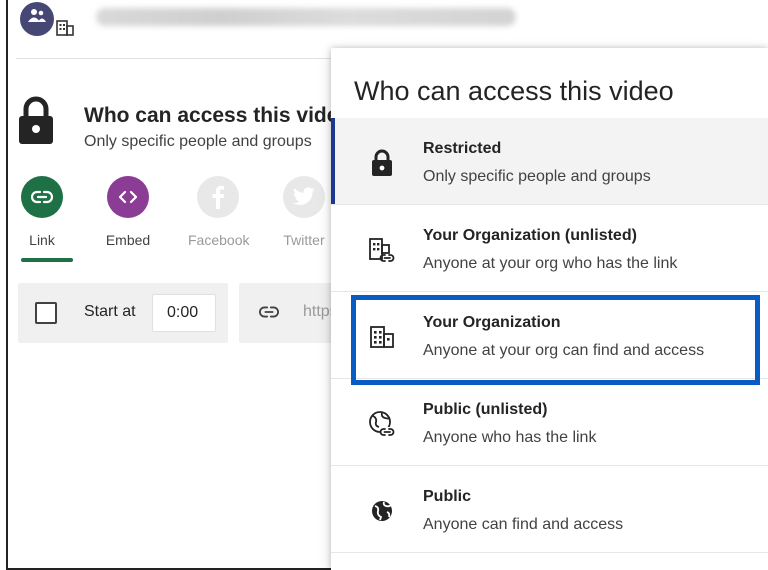 This screenshot has height=570, width=768. I want to click on access-title: Who can access this video, so click(212, 115).